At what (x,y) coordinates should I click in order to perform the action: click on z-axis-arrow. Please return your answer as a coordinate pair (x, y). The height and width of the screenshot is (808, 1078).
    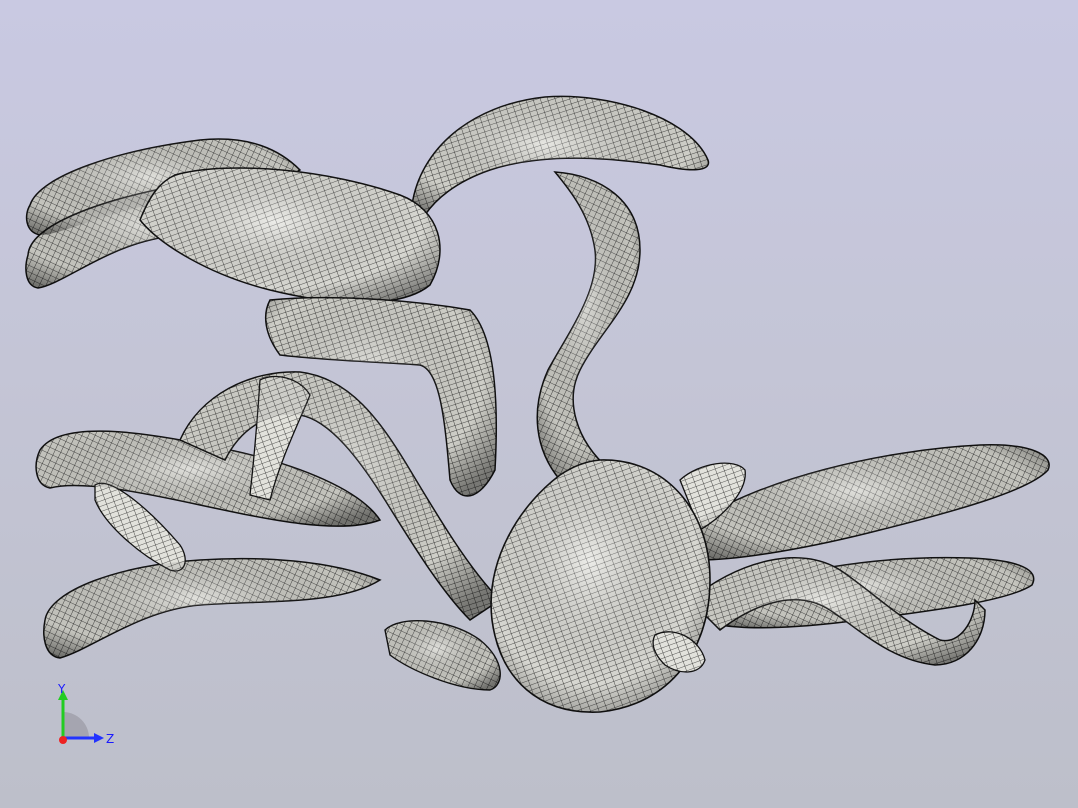
    Looking at the image, I should click on (99, 738).